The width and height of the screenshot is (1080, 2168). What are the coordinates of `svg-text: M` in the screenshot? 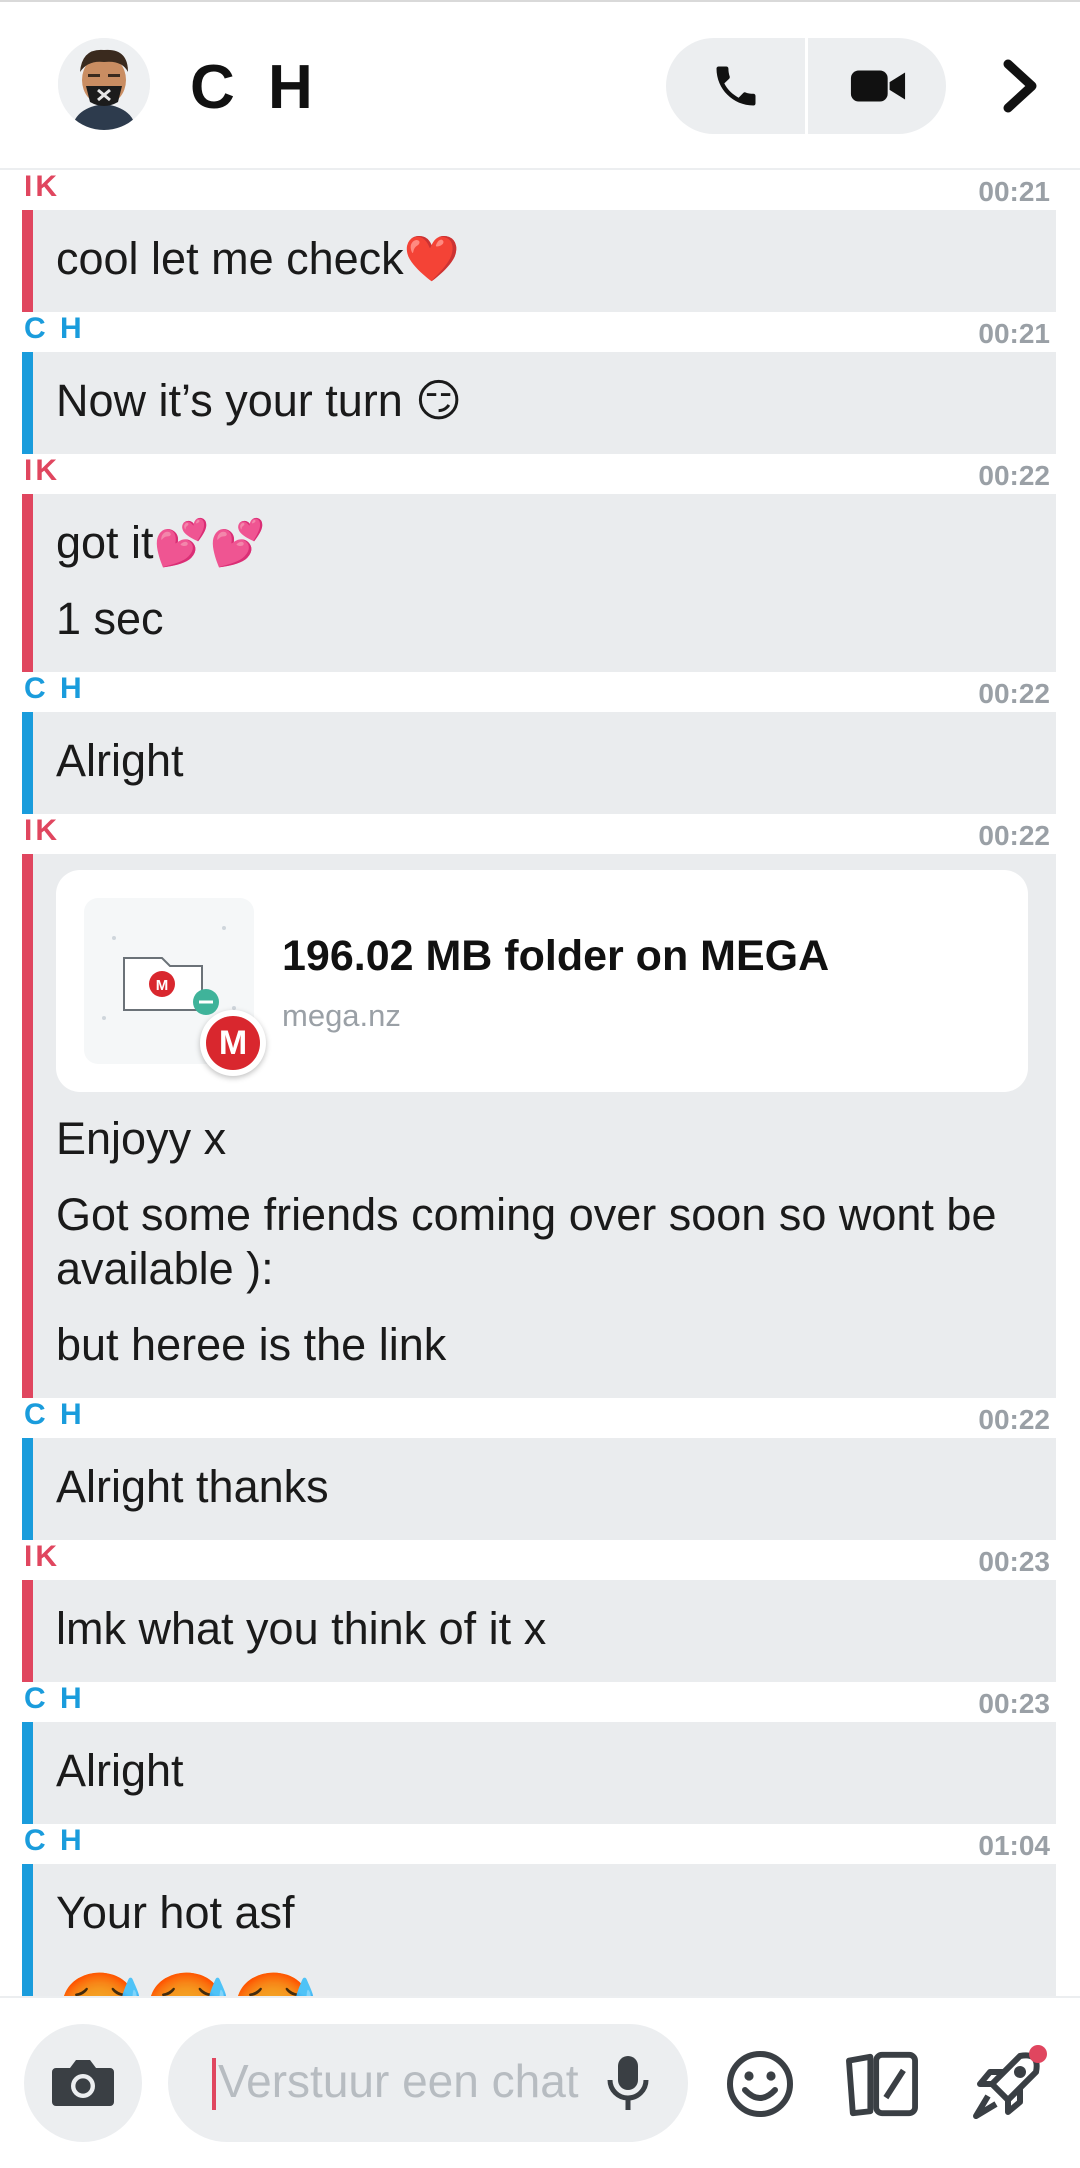 It's located at (162, 985).